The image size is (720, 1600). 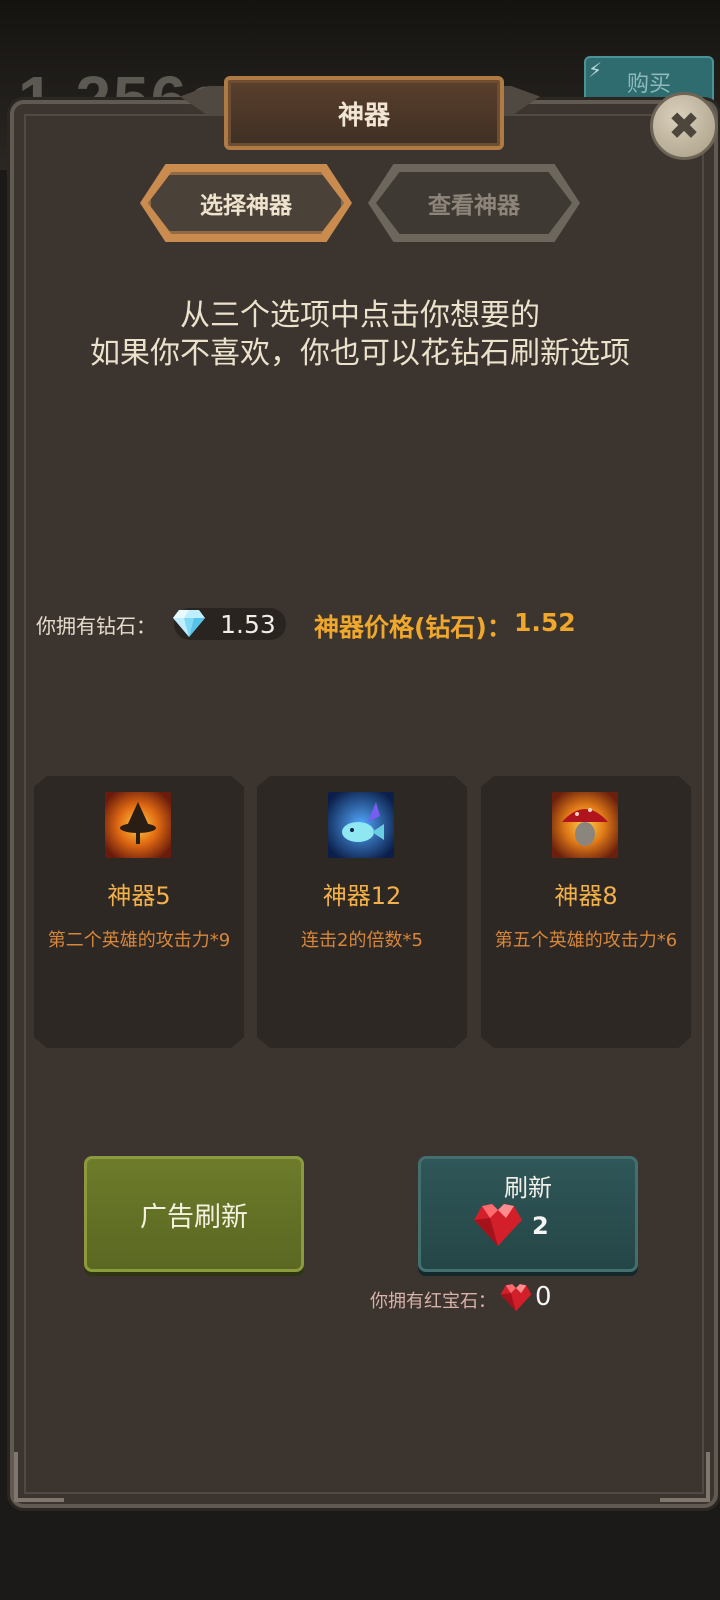 I want to click on artifact-card: 神器8 第五个英雄的攻击力*6, so click(x=586, y=912).